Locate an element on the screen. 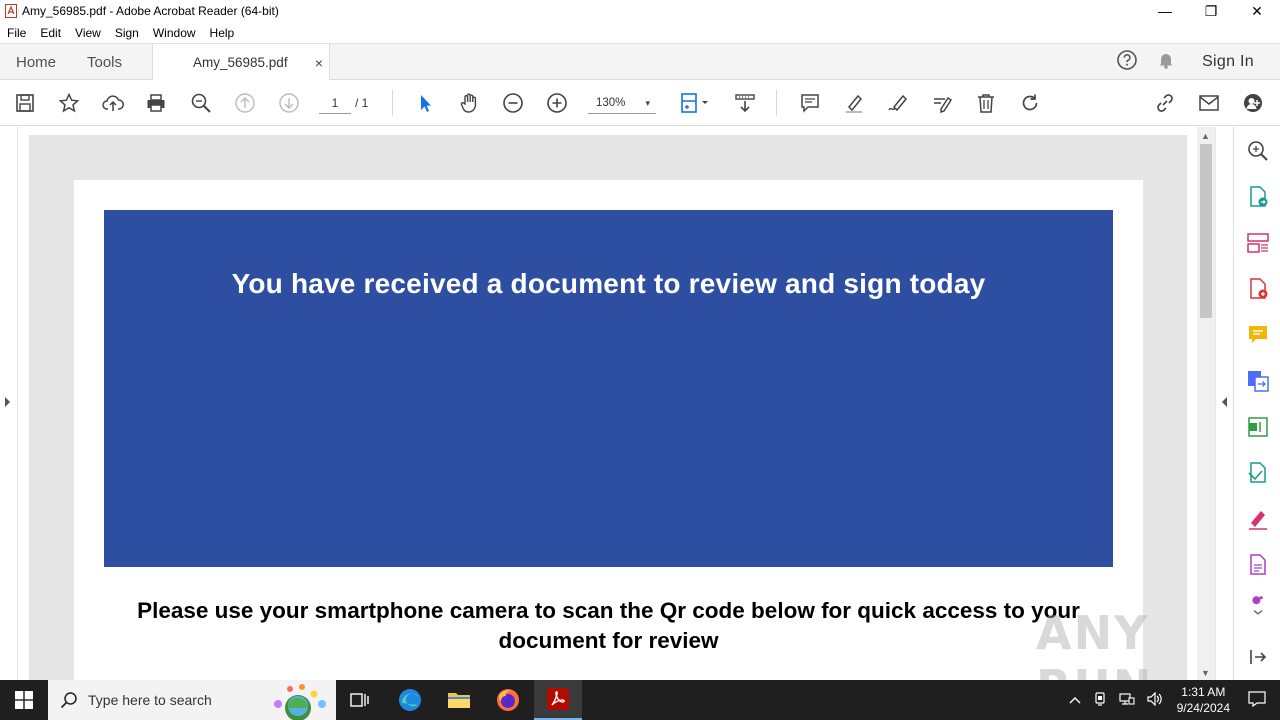  share-link-icon is located at coordinates (1165, 103).